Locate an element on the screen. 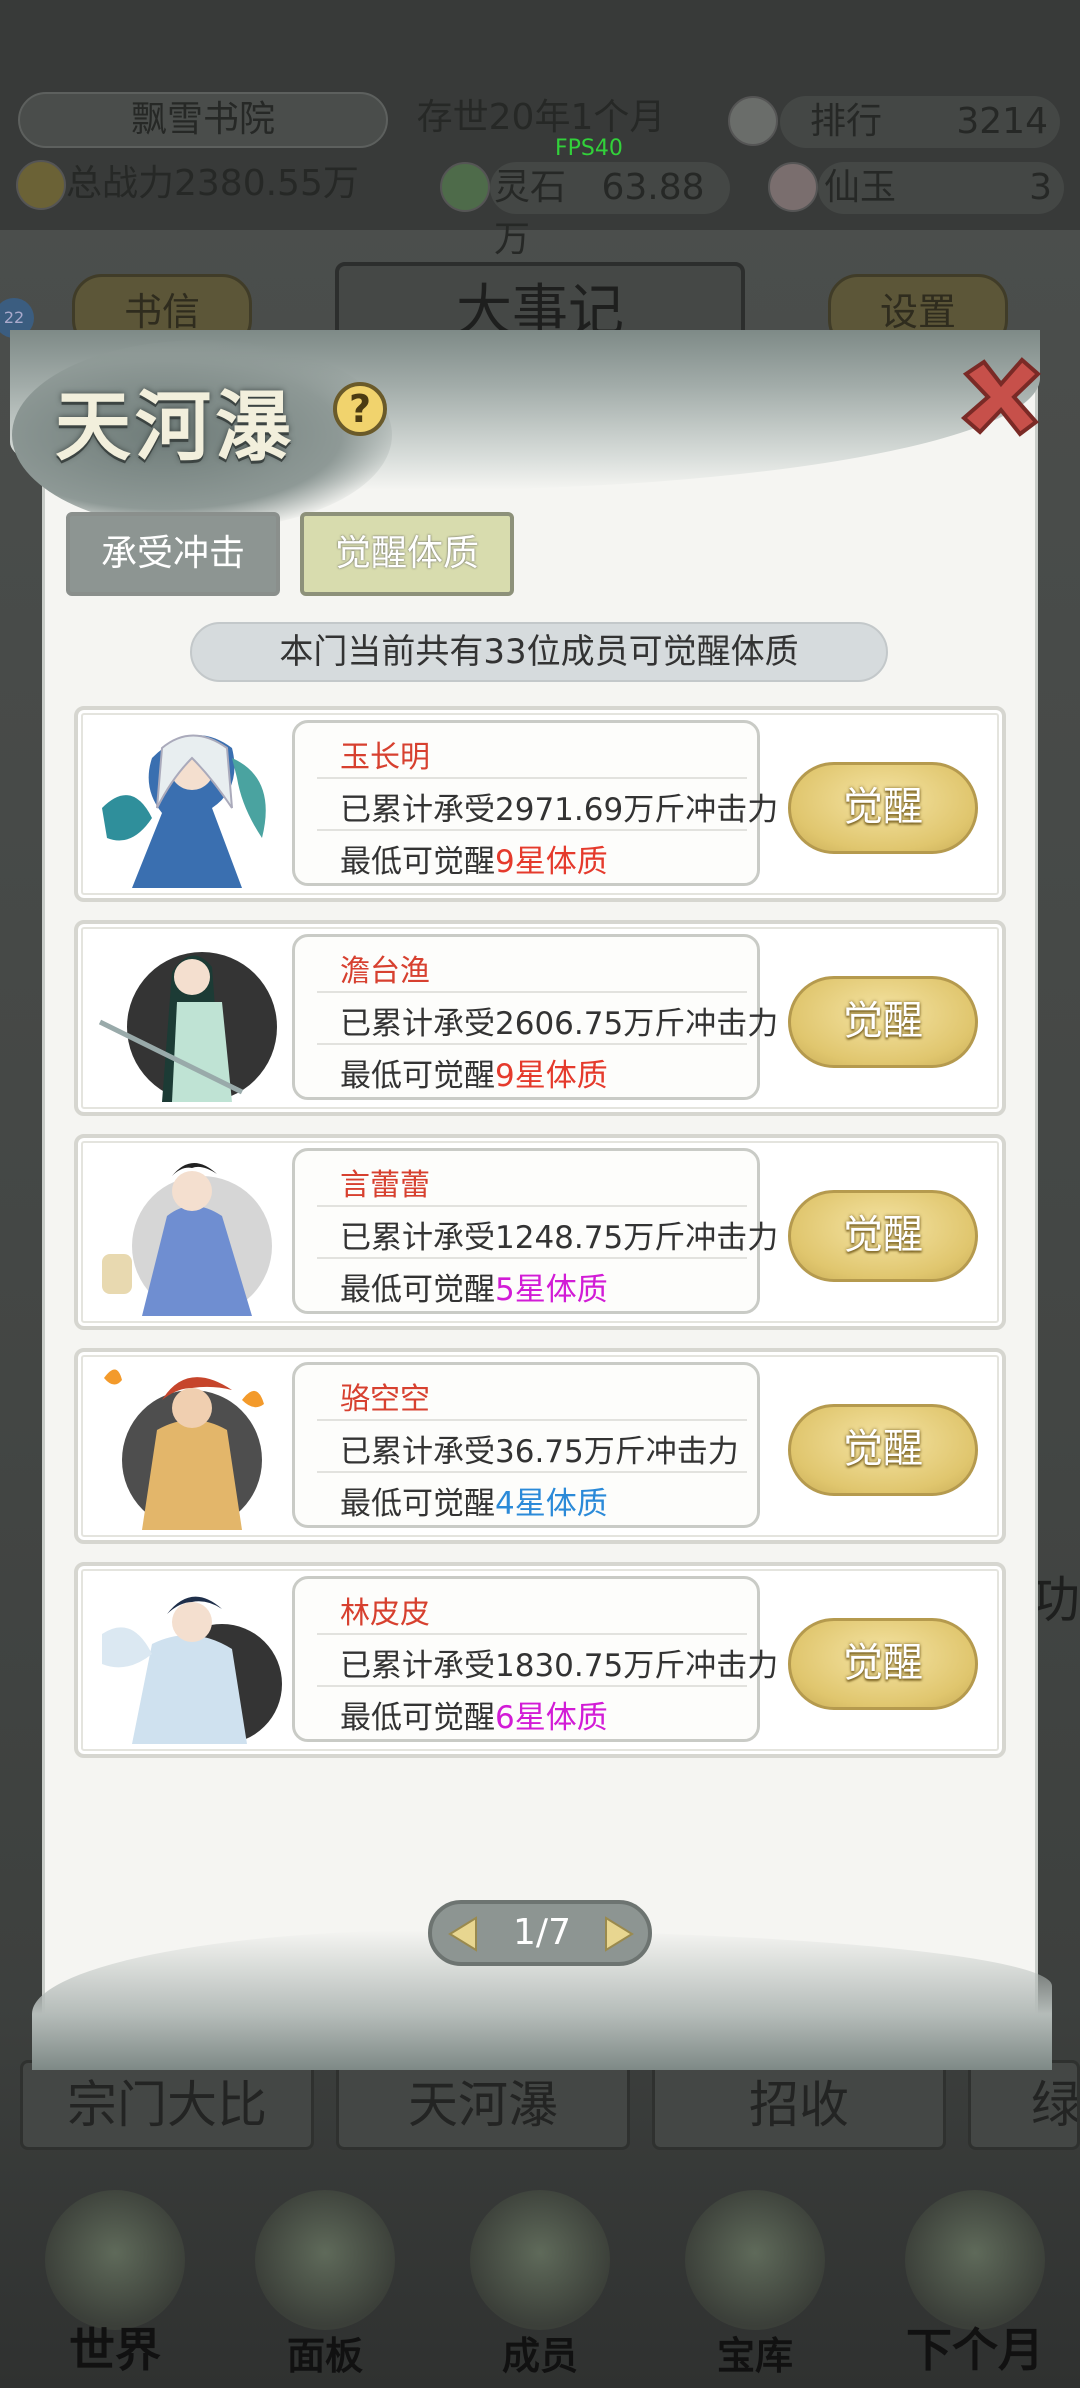  member-min-grade: 最低可觉醒5星体质 is located at coordinates (474, 1290).